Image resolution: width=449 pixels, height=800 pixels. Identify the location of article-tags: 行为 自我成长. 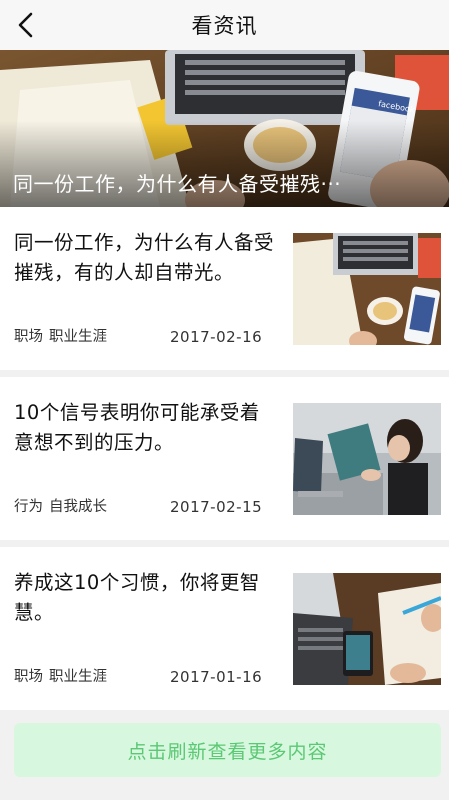
(60, 505).